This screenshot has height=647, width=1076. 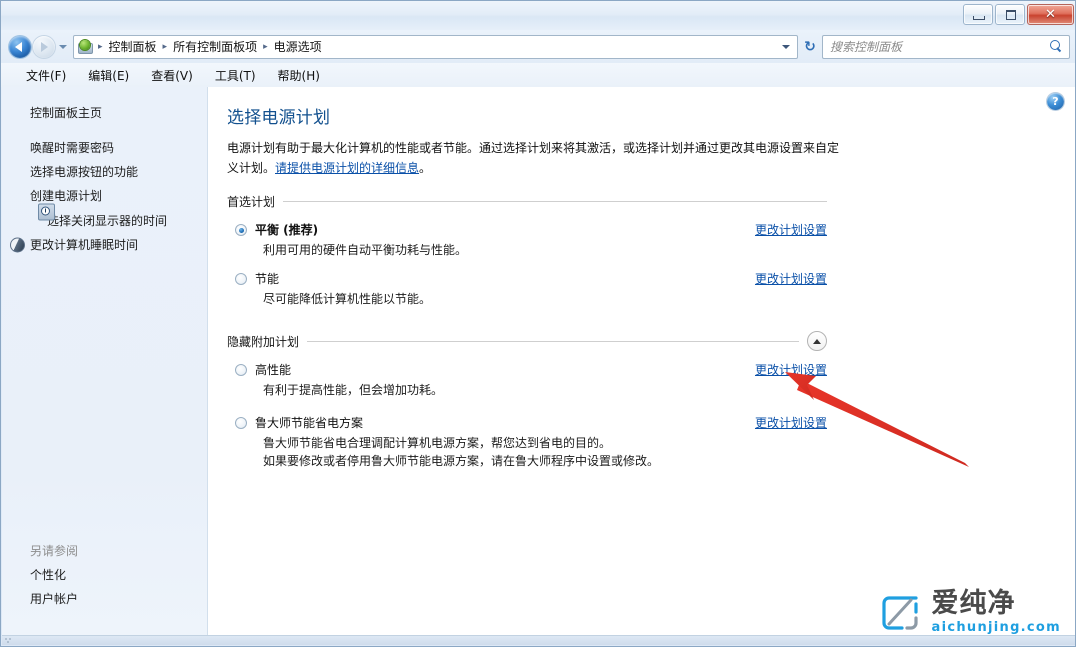 What do you see at coordinates (519, 299) in the screenshot?
I see `plan-description: 尽可能降低计算机性能以节能。` at bounding box center [519, 299].